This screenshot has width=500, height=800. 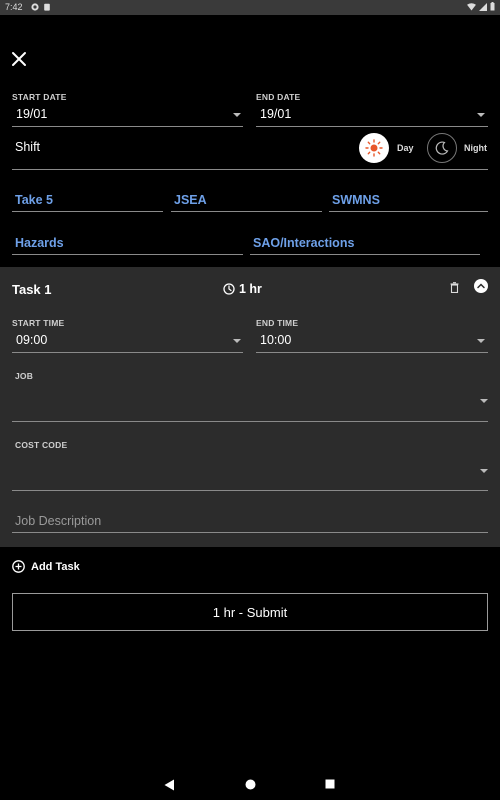 I want to click on job-underline, so click(x=250, y=421).